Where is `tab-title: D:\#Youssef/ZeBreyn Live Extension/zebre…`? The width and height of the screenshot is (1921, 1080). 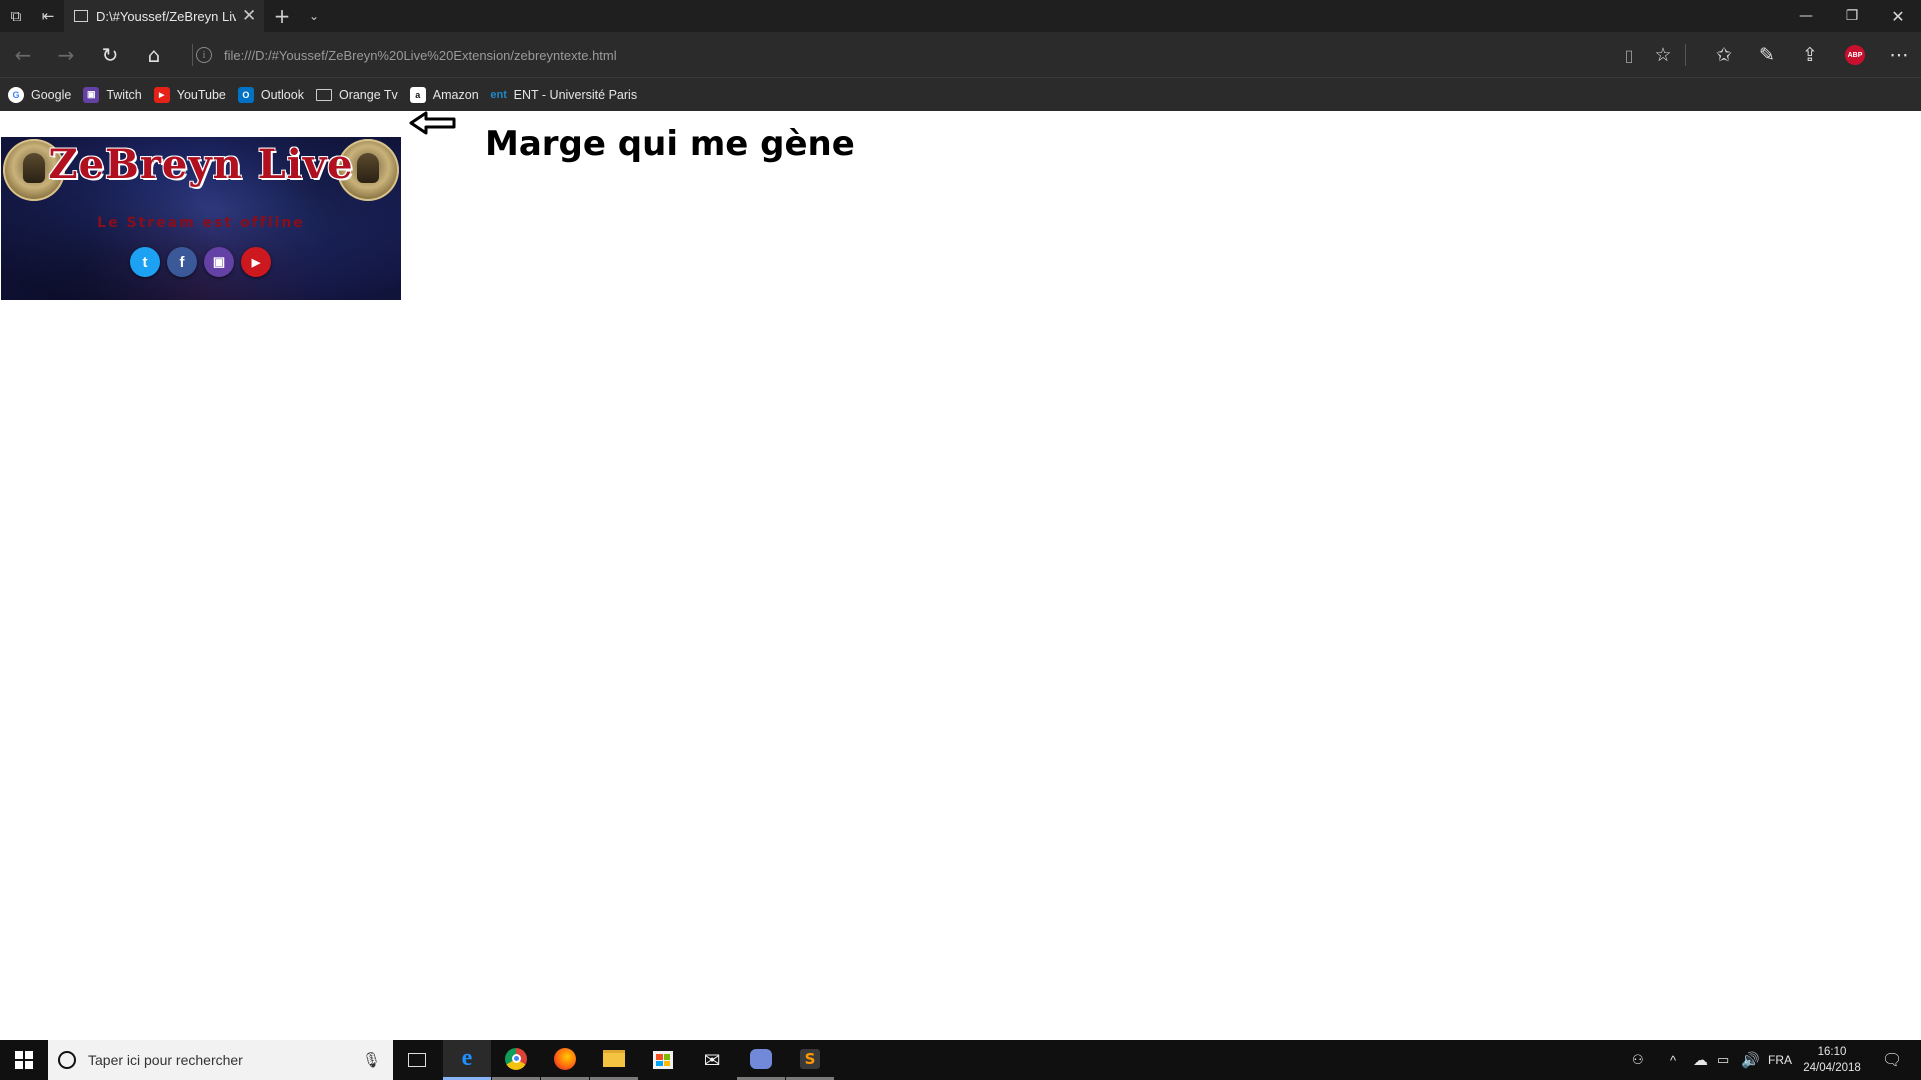 tab-title: D:\#Youssef/ZeBreyn Live Extension/zebre… is located at coordinates (166, 16).